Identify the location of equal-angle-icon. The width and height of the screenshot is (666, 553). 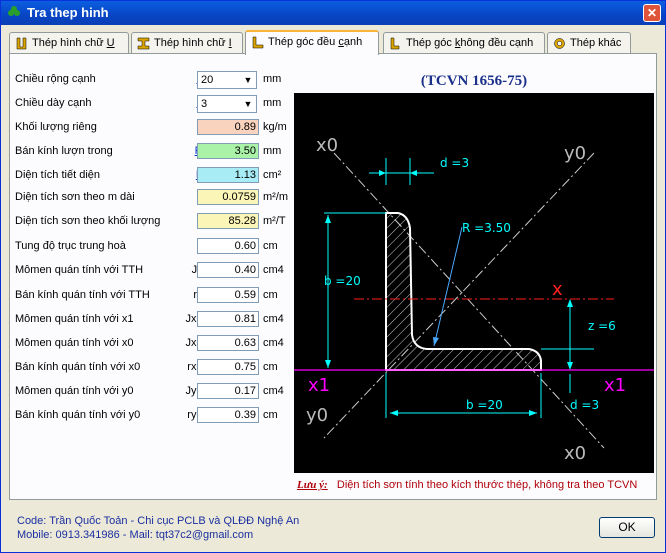
(258, 42).